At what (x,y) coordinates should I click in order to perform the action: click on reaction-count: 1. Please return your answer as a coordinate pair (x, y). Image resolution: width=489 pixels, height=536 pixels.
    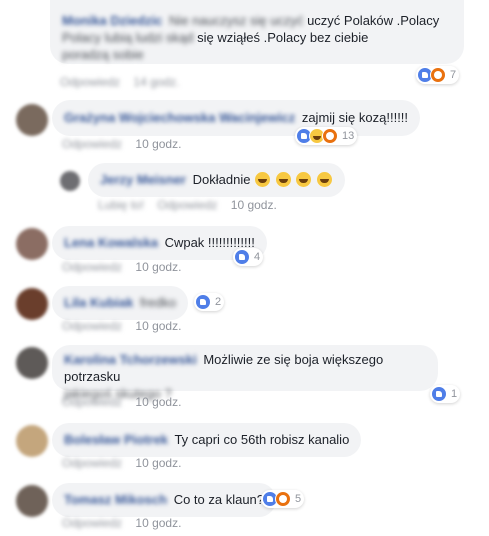
    Looking at the image, I should click on (454, 394).